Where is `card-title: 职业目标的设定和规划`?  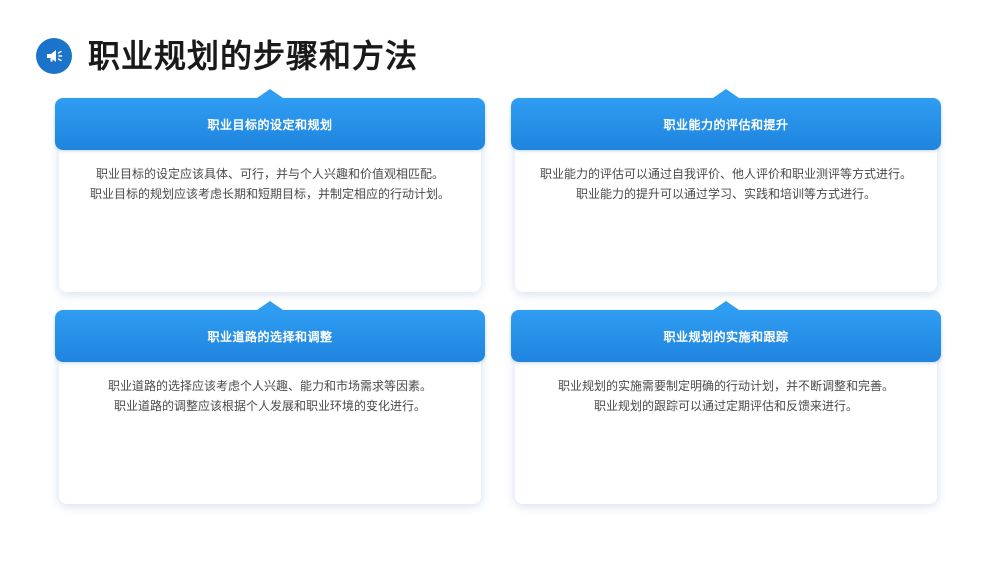
card-title: 职业目标的设定和规划 is located at coordinates (270, 124).